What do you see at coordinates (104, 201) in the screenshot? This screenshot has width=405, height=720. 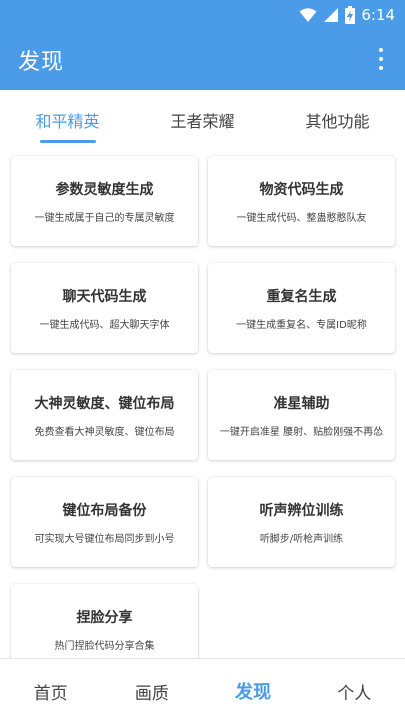 I see `card-sensitivity-generator: 参数灵敏度生成 一键生成属于自己的专属灵敏度` at bounding box center [104, 201].